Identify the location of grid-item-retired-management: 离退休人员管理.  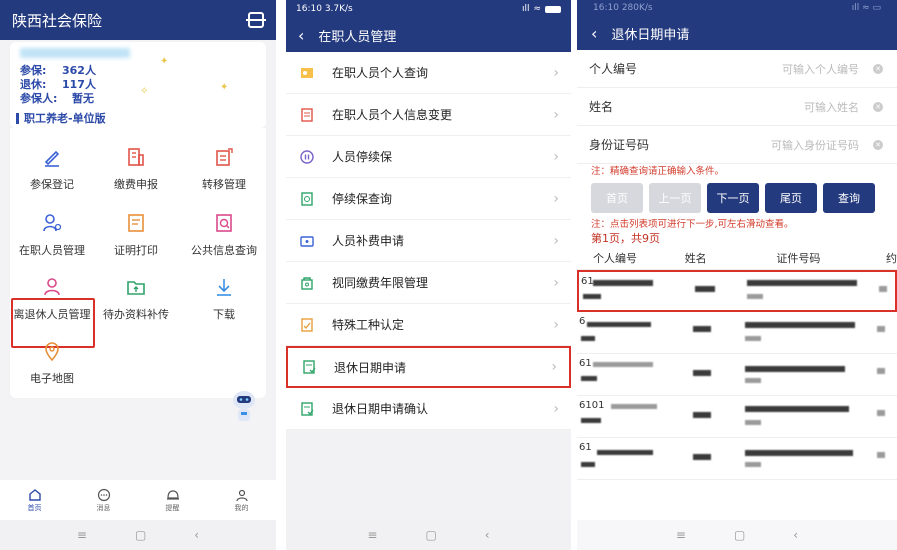
(52, 301).